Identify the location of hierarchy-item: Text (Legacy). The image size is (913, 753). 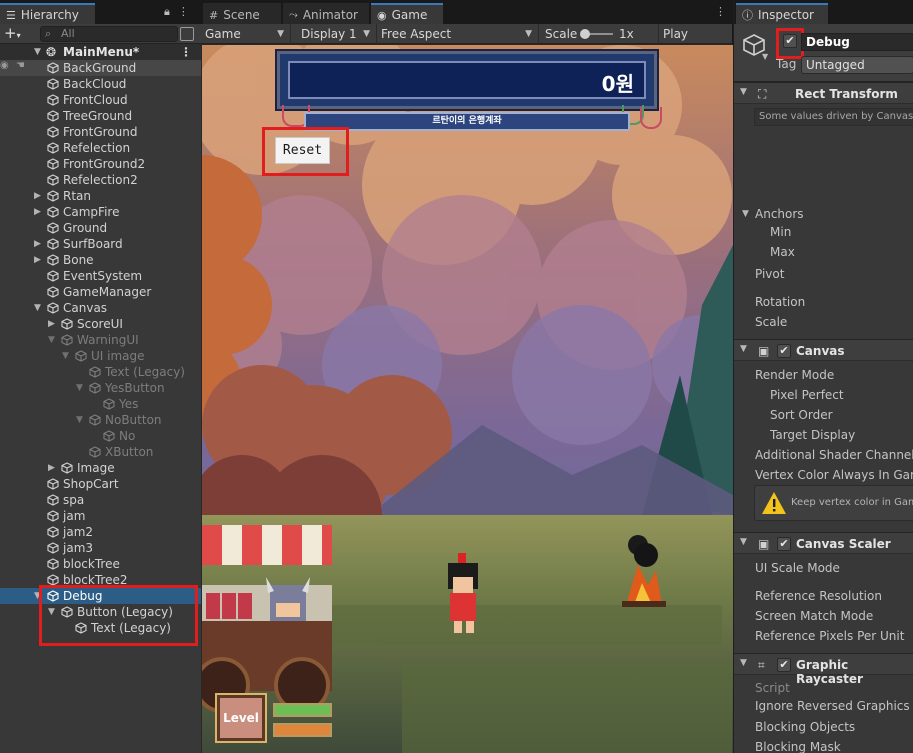
(100, 372).